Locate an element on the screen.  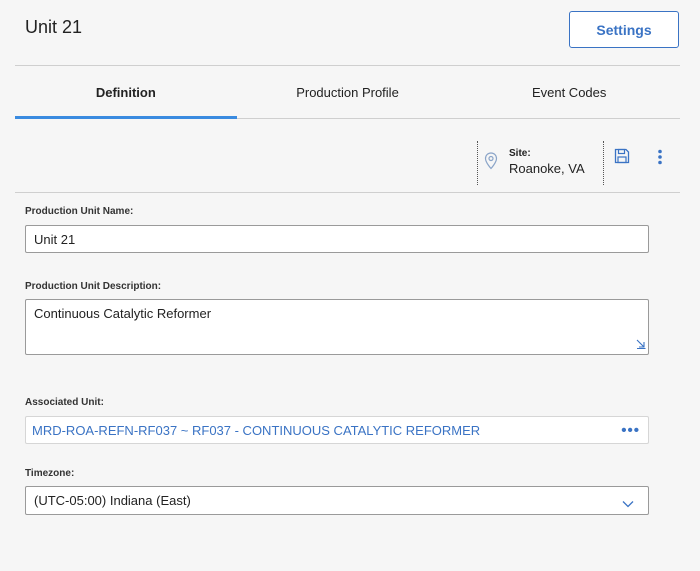
timezone-select: (UTC-05:00) Indiana (East) is located at coordinates (337, 500).